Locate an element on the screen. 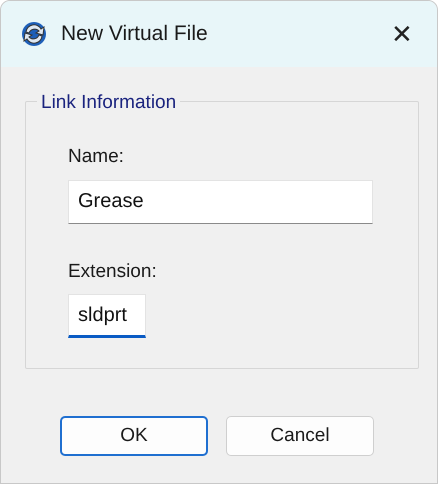  close-button: ✕ is located at coordinates (402, 34).